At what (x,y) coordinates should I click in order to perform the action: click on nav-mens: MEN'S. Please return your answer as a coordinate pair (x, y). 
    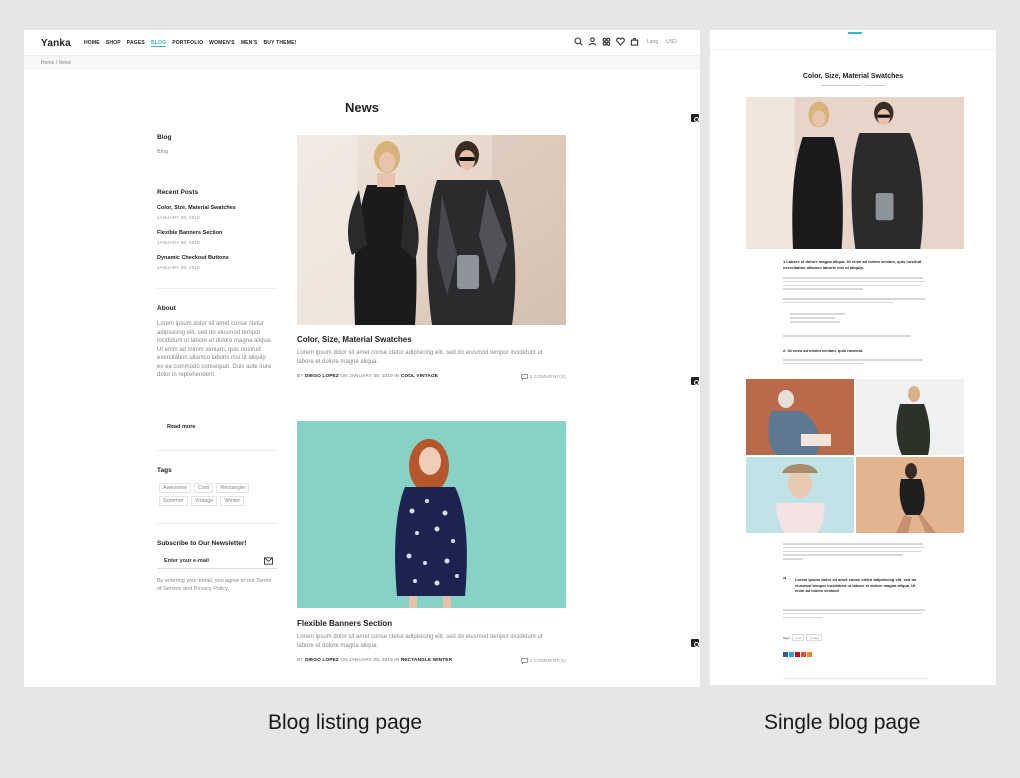
    Looking at the image, I should click on (249, 43).